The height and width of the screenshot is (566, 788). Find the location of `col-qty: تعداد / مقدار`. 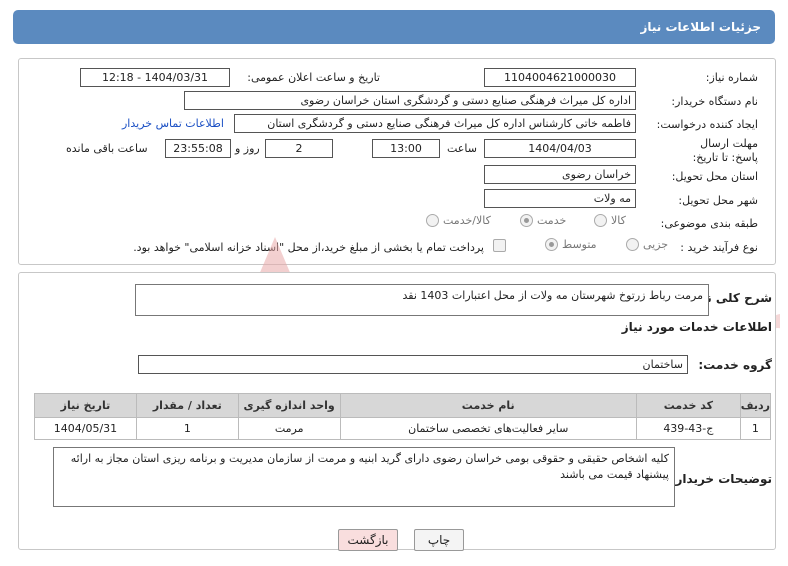

col-qty: تعداد / مقدار is located at coordinates (187, 405).